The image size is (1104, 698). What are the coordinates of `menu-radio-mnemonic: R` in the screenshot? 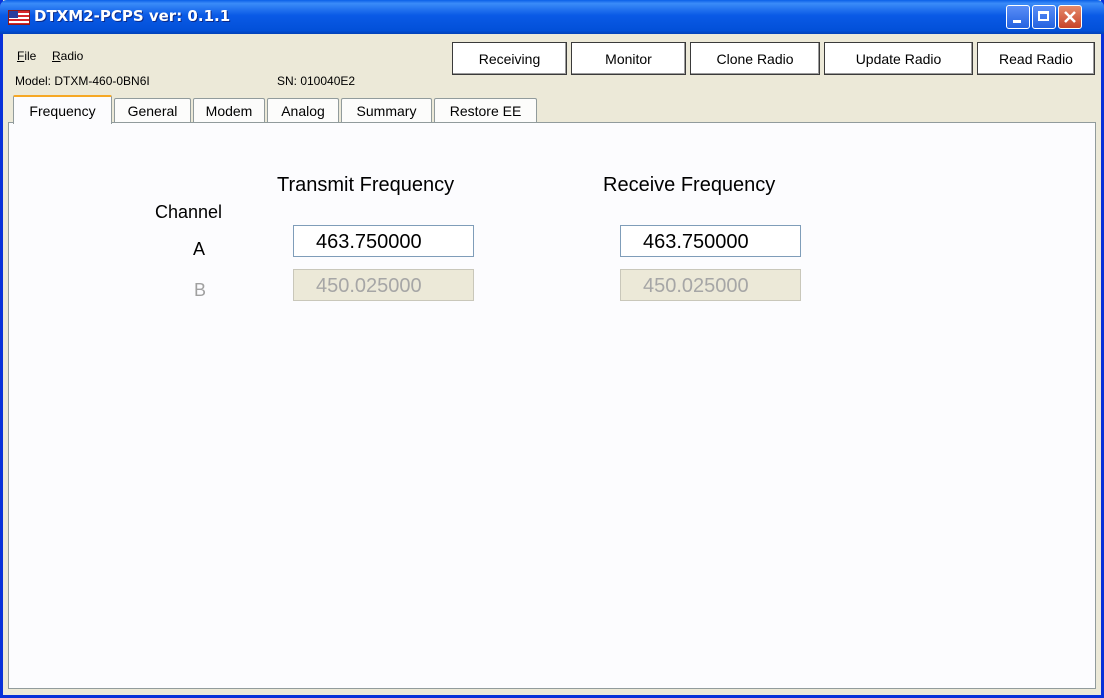 It's located at (56, 56).